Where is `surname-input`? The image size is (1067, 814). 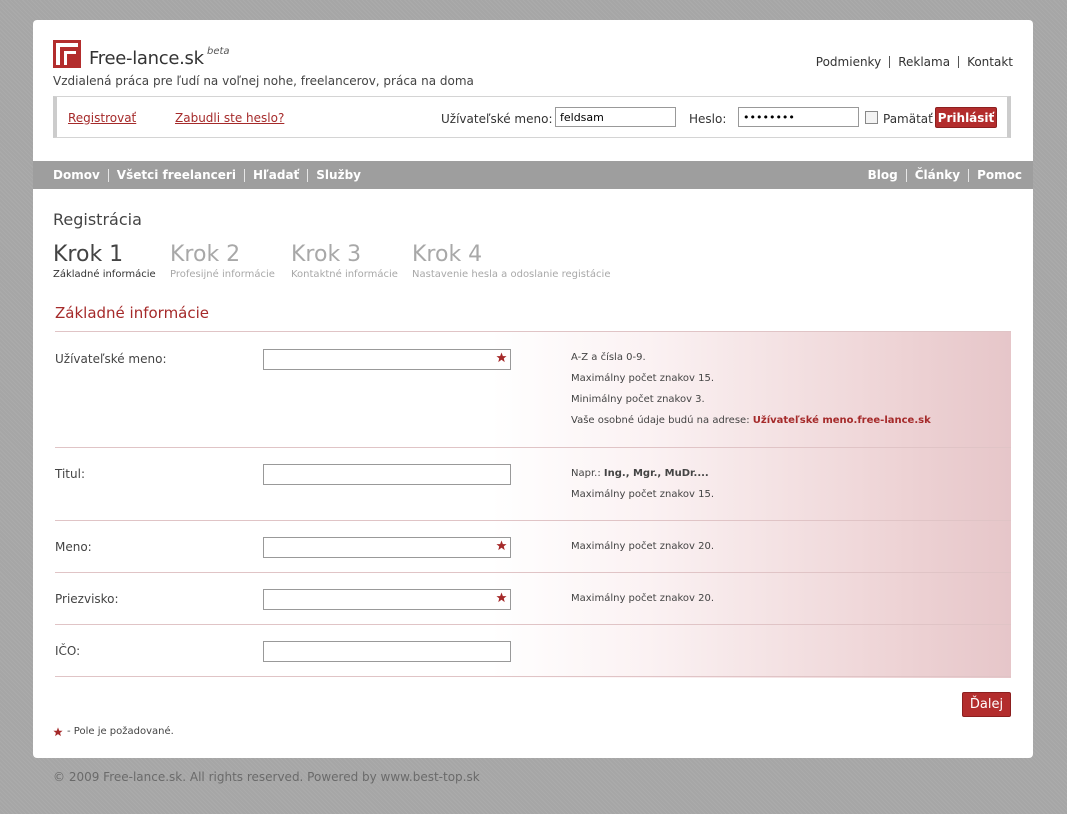
surname-input is located at coordinates (387, 599).